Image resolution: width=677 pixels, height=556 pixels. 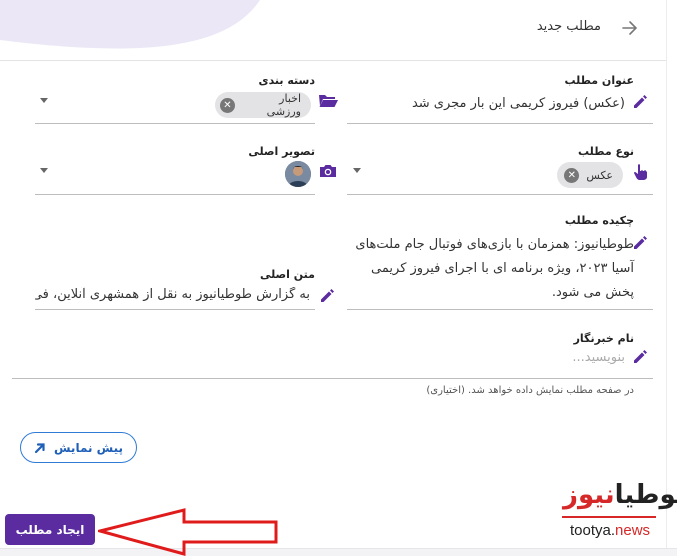 What do you see at coordinates (328, 171) in the screenshot?
I see `camera-icon` at bounding box center [328, 171].